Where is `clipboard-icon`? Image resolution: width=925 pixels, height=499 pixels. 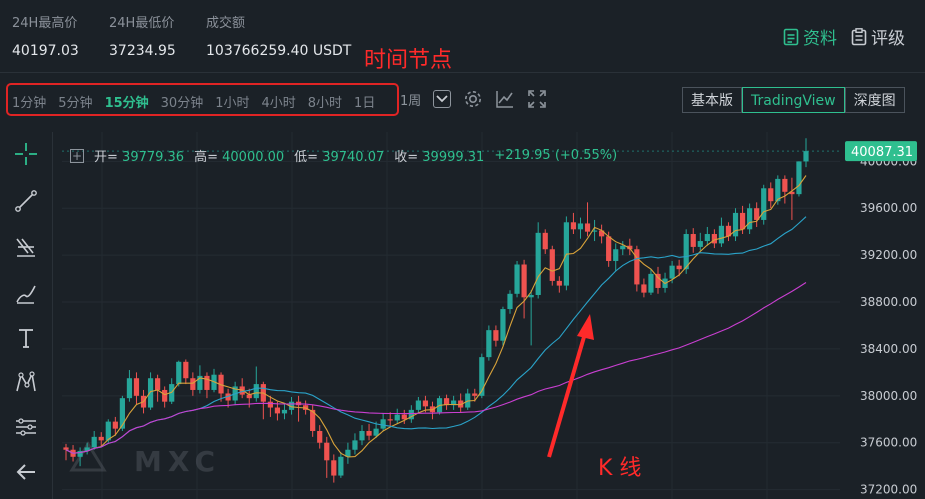 clipboard-icon is located at coordinates (859, 36).